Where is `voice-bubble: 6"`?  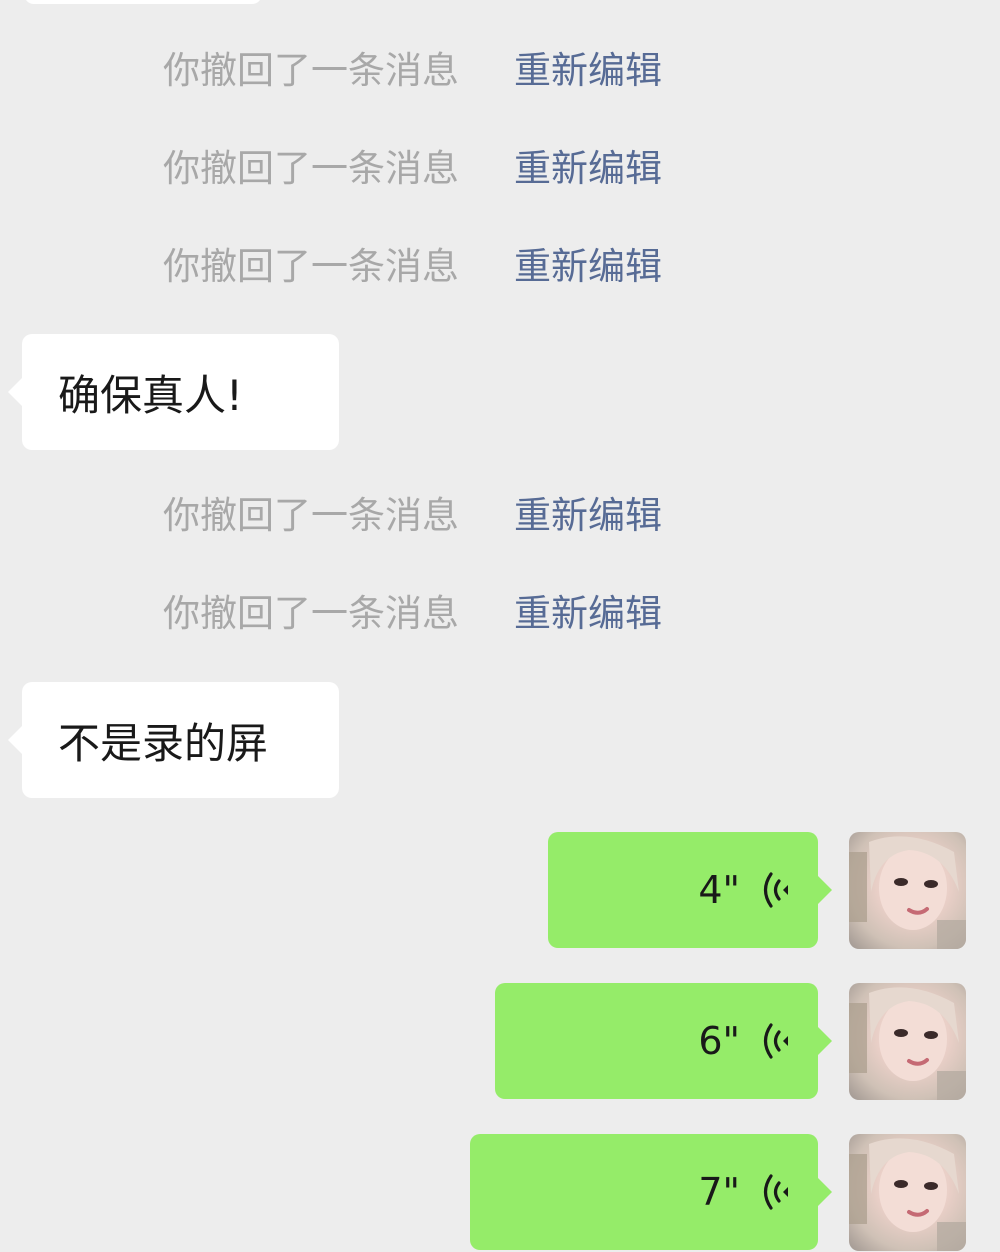
voice-bubble: 6" is located at coordinates (663, 1041).